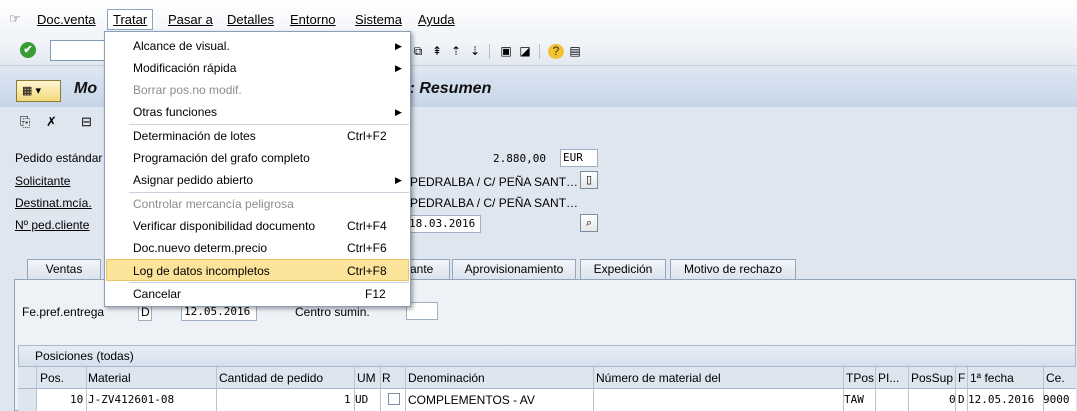 This screenshot has height=411, width=1077. What do you see at coordinates (525, 51) in the screenshot?
I see `shortcut-icon: ◪` at bounding box center [525, 51].